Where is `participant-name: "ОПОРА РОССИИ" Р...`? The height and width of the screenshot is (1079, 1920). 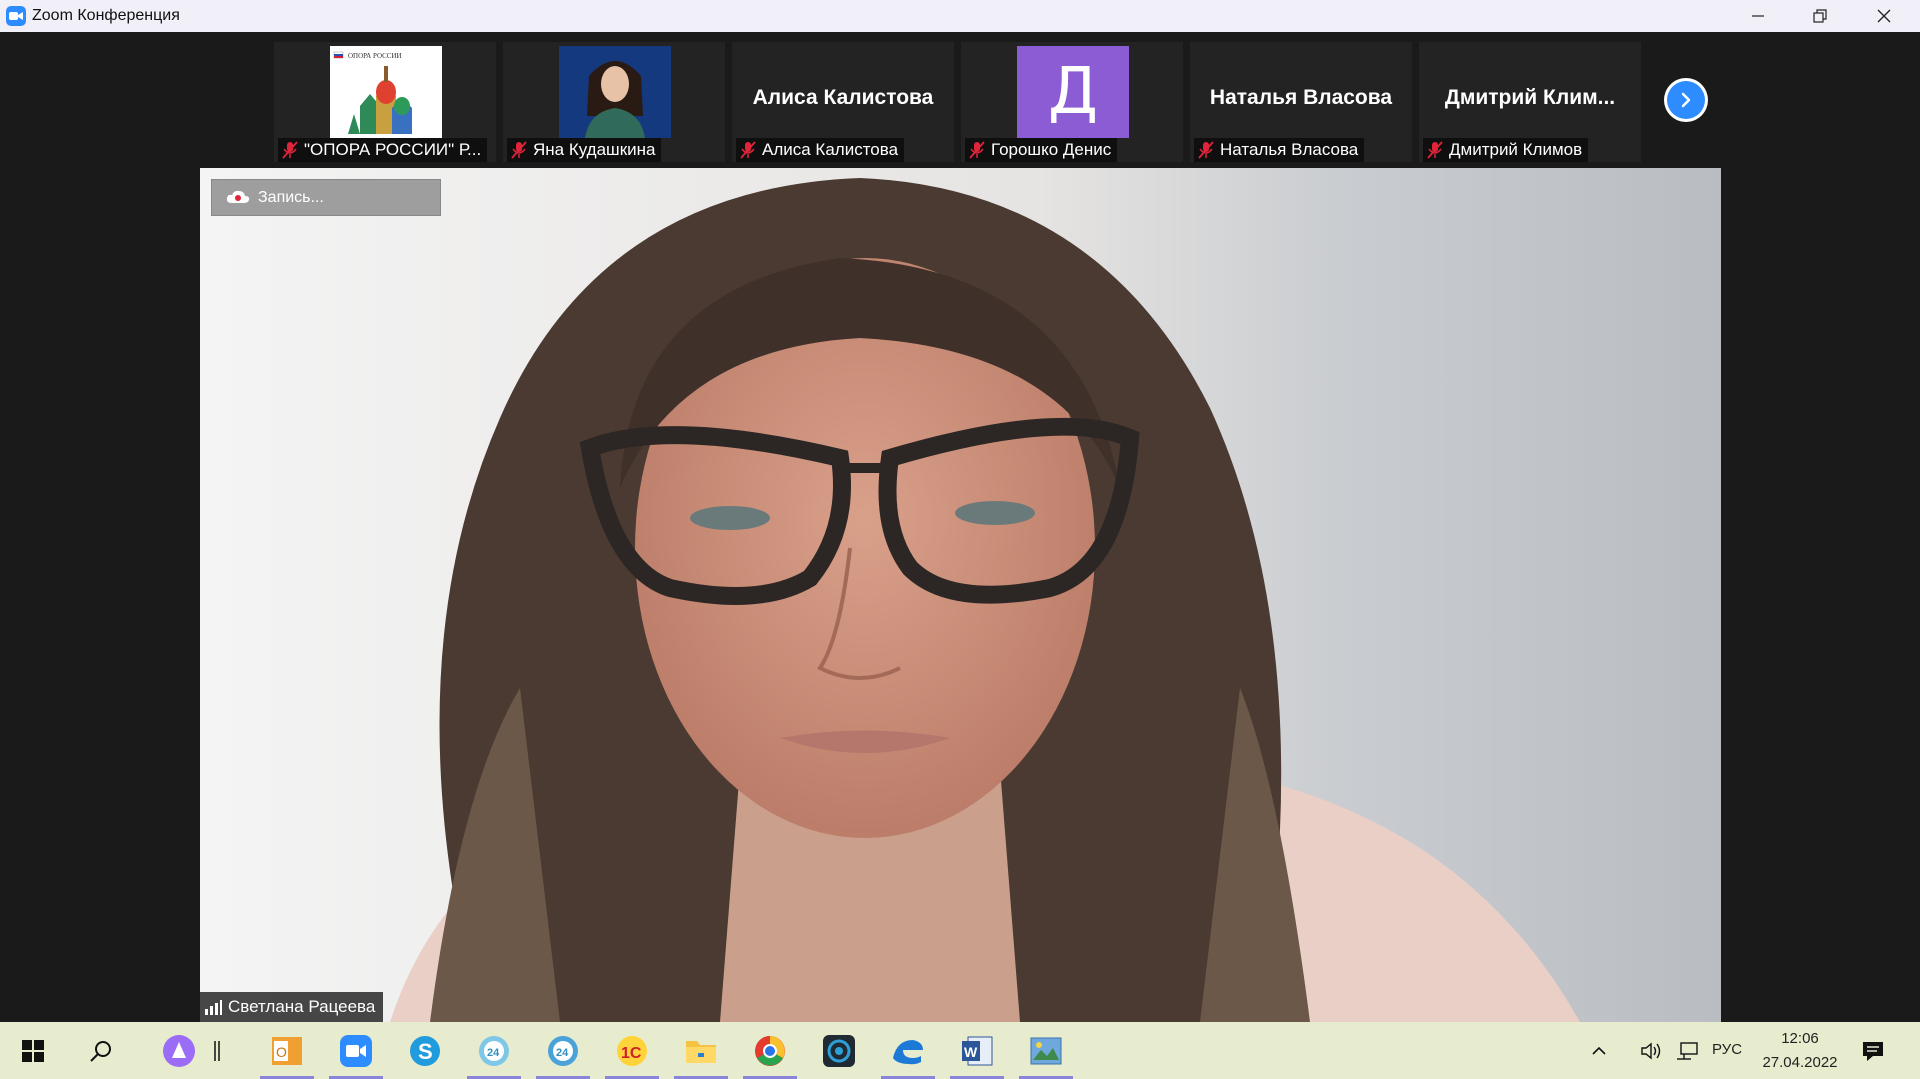
participant-name: "ОПОРА РОССИИ" Р... is located at coordinates (393, 149).